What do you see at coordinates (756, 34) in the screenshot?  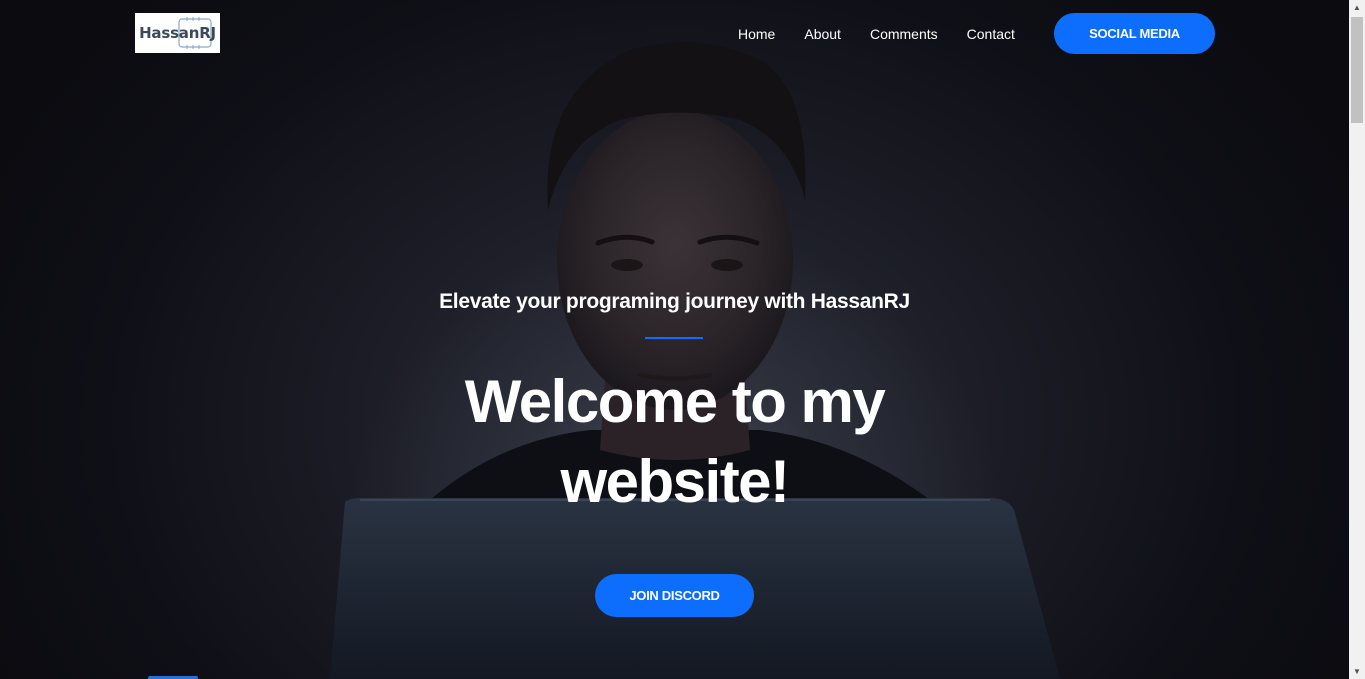 I see `nav-link-home: Home` at bounding box center [756, 34].